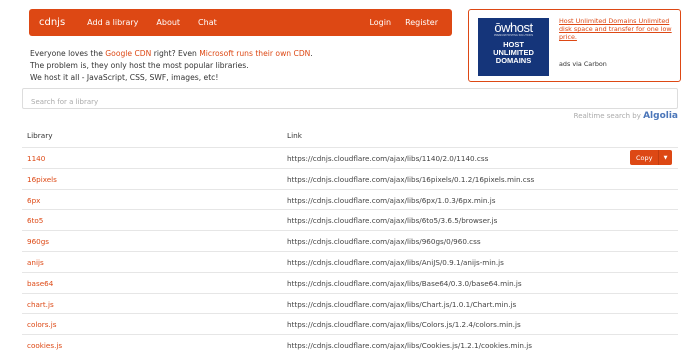 This screenshot has width=700, height=355. Describe the element at coordinates (513, 60) in the screenshot. I see `ad-headline-3: DOMAINS` at that location.